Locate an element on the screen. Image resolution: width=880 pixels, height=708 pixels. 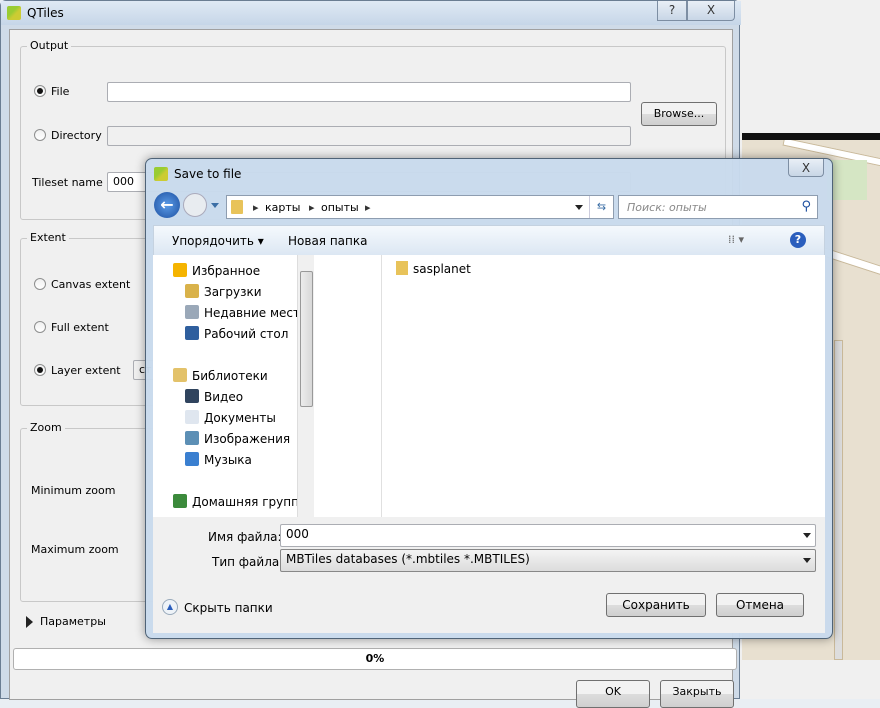
window-title: QTiles is located at coordinates (45, 13).